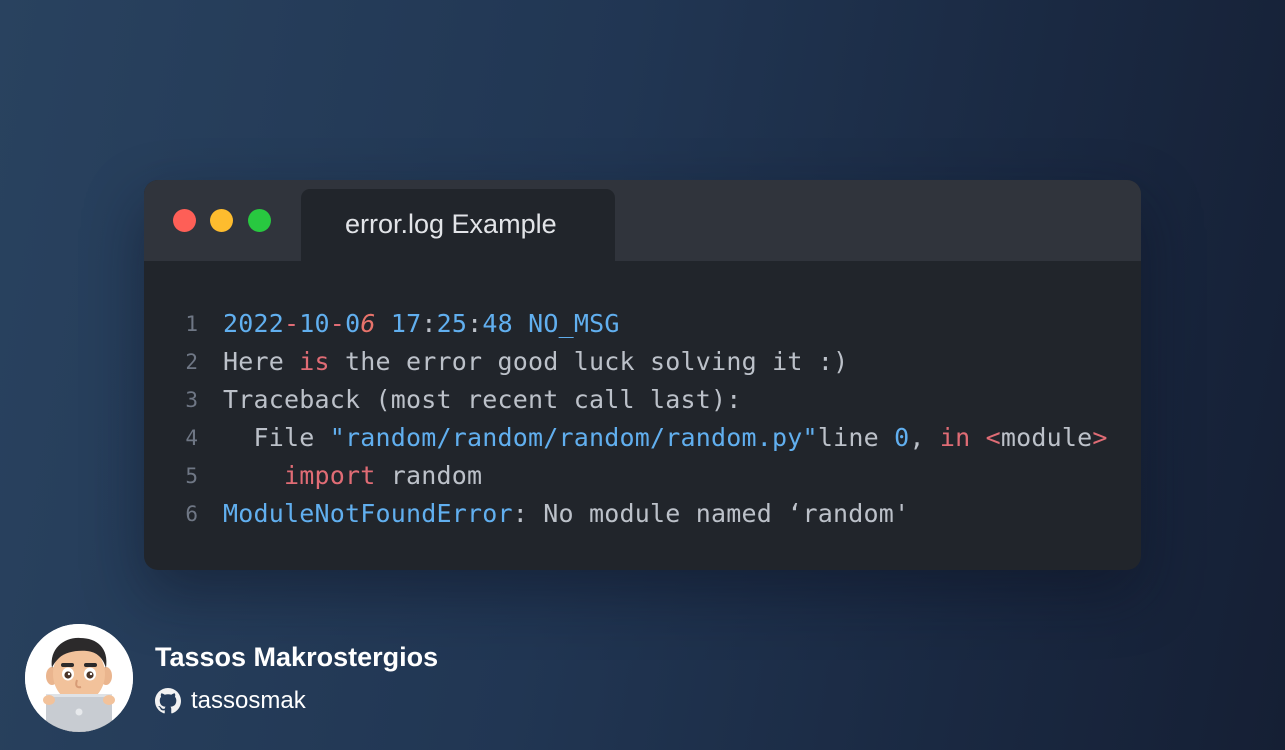  What do you see at coordinates (191, 324) in the screenshot?
I see `line-number: 1` at bounding box center [191, 324].